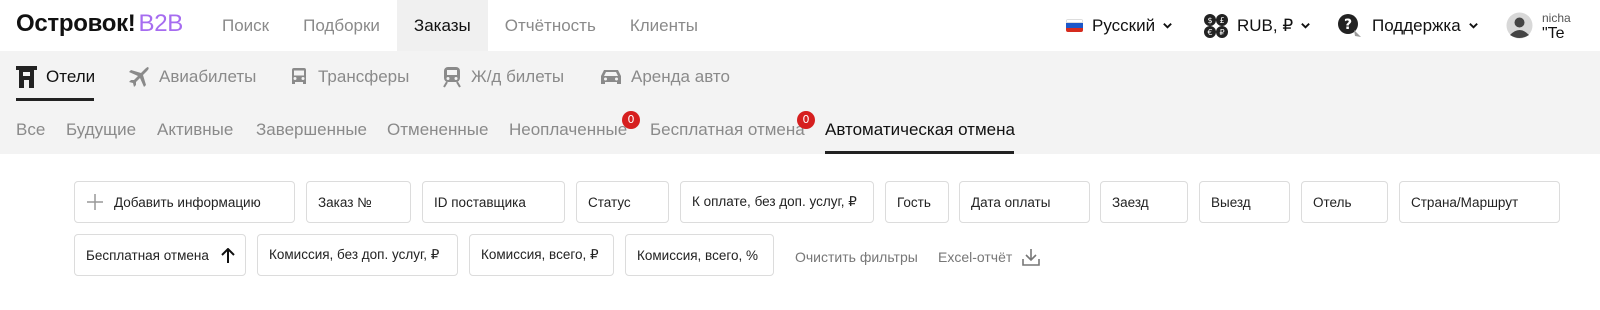 The height and width of the screenshot is (310, 1600). What do you see at coordinates (550, 25) in the screenshot?
I see `nav-reports: Отчётность` at bounding box center [550, 25].